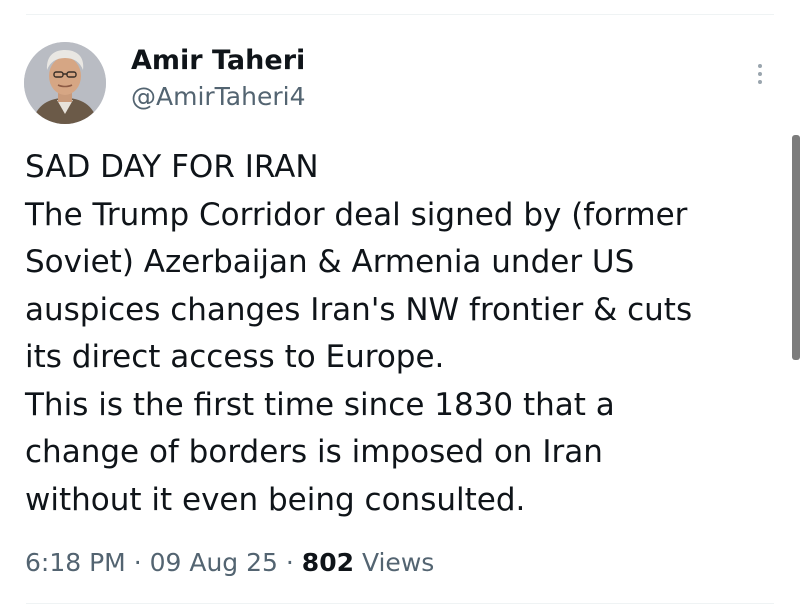 The width and height of the screenshot is (800, 611). Describe the element at coordinates (796, 247) in the screenshot. I see `scrollbar` at that location.